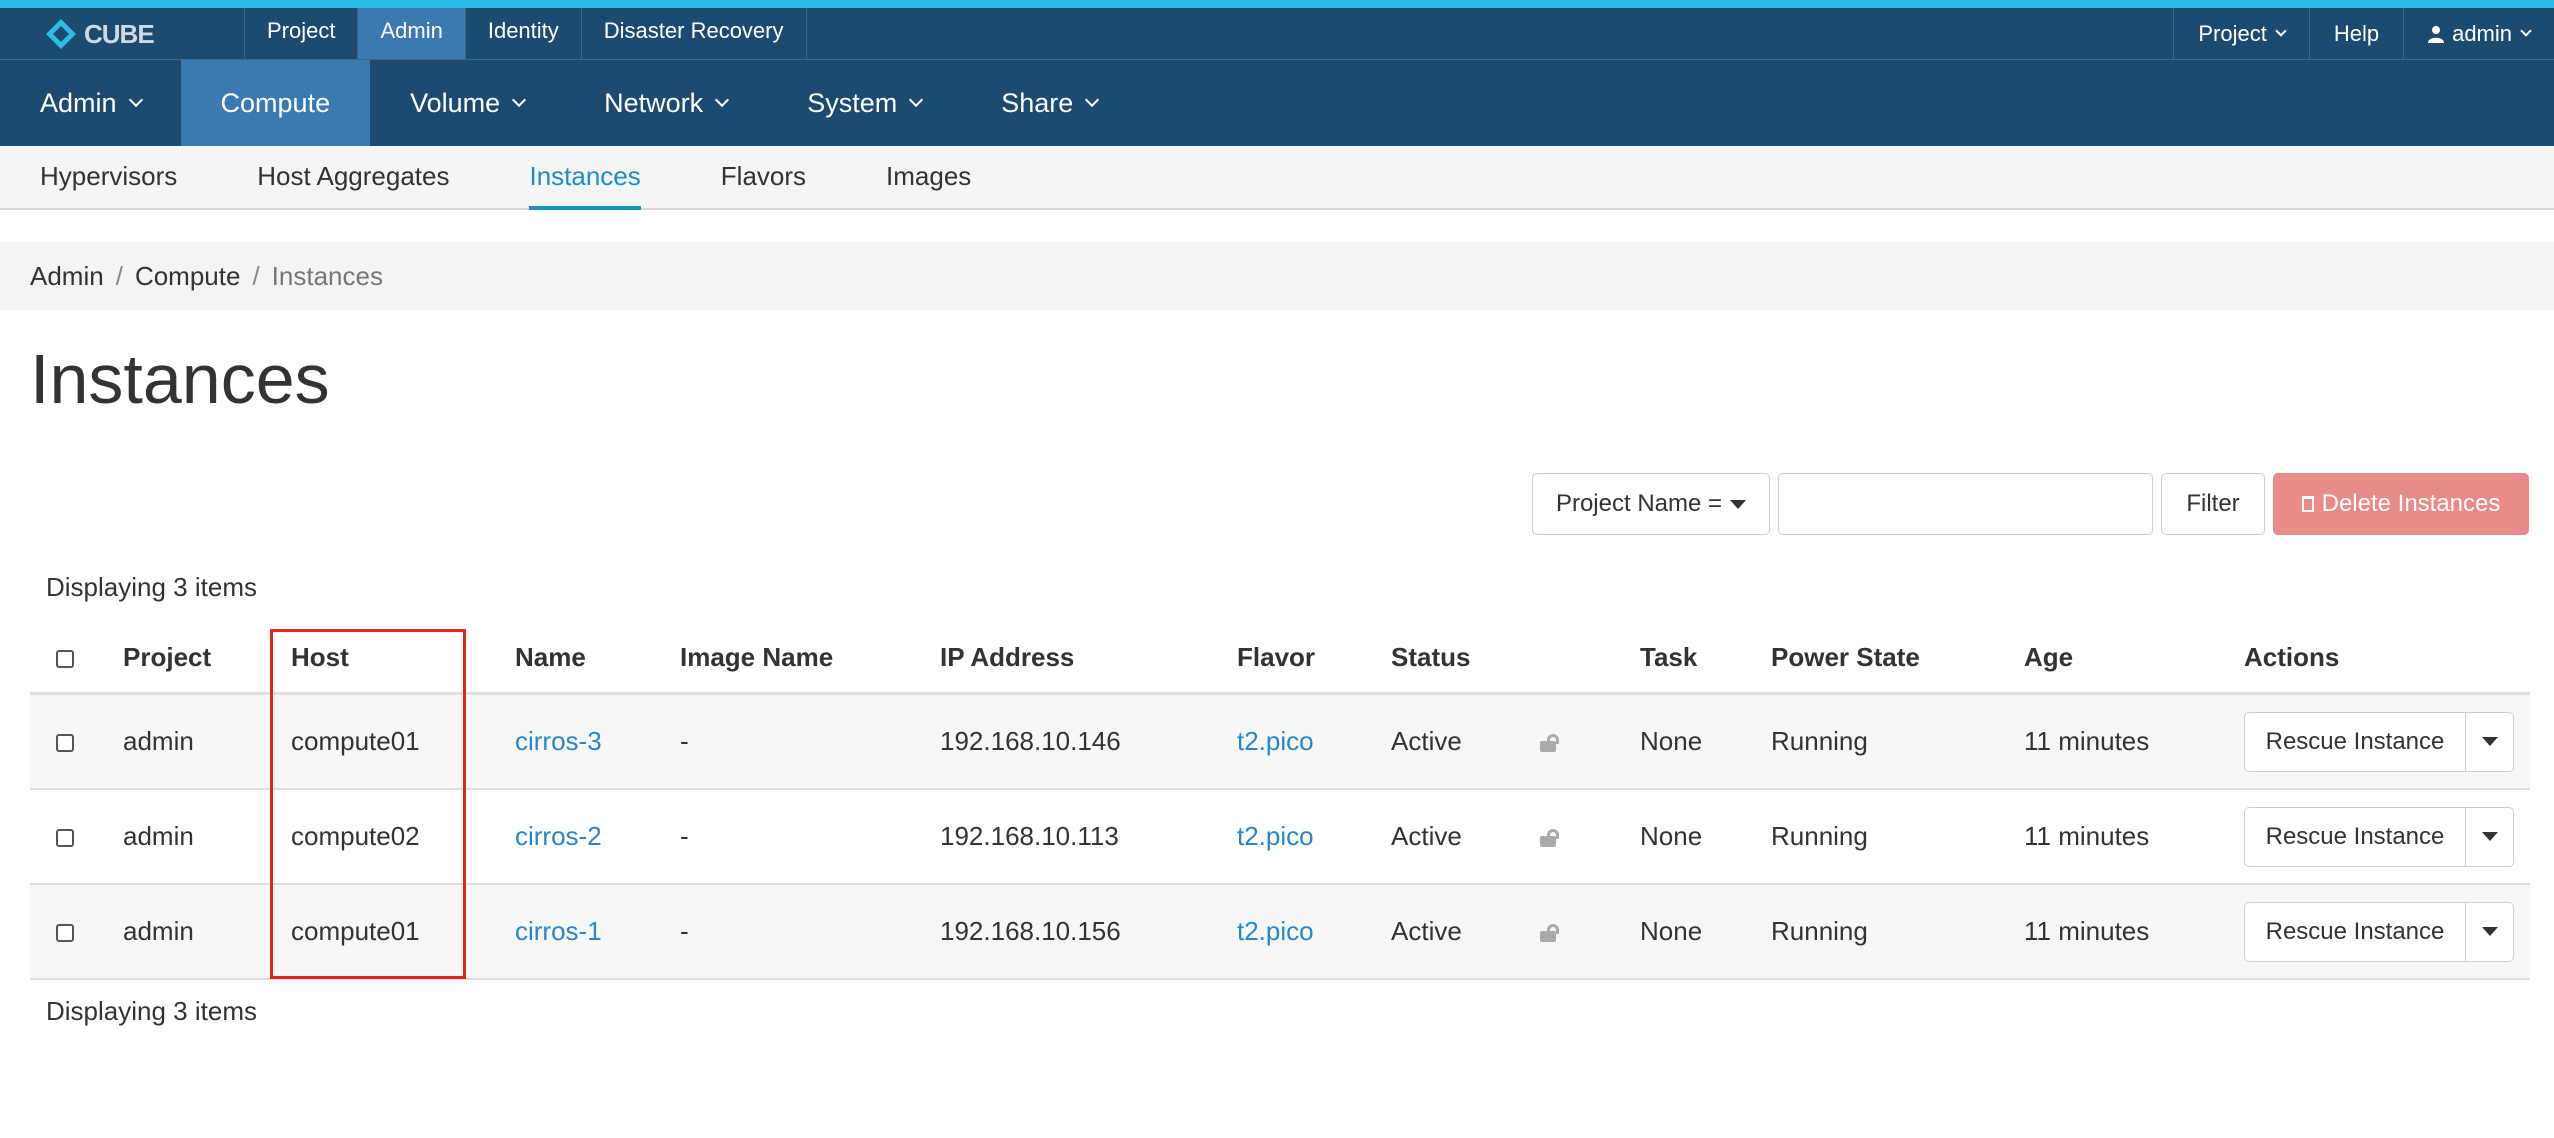  What do you see at coordinates (810, 658) in the screenshot?
I see `column-header-image-name: Image Name` at bounding box center [810, 658].